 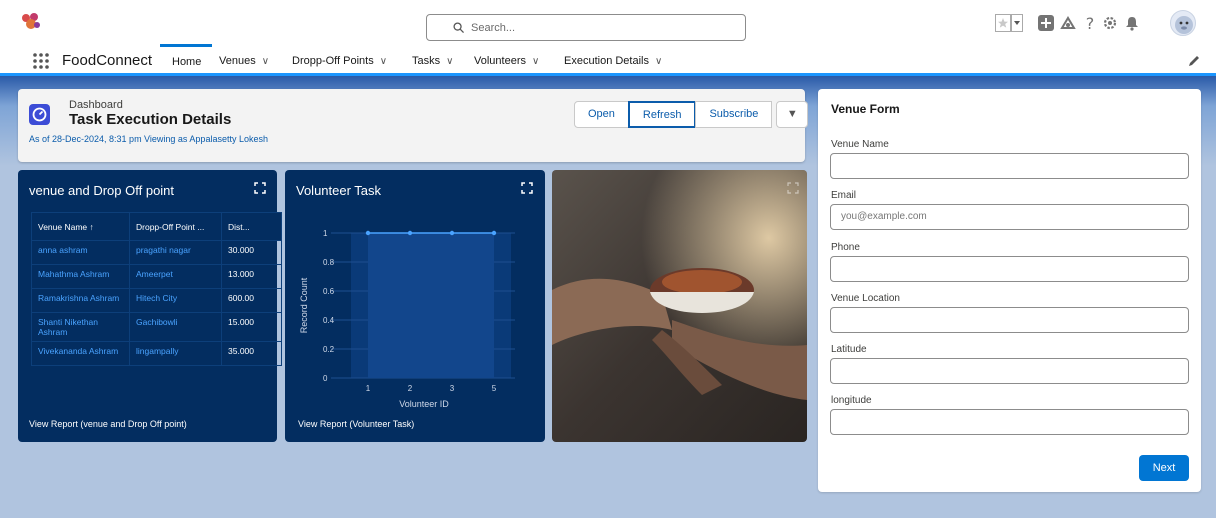 I want to click on table-row: Ramakrishna Ashram Hitech City 600.00, so click(x=156, y=300).